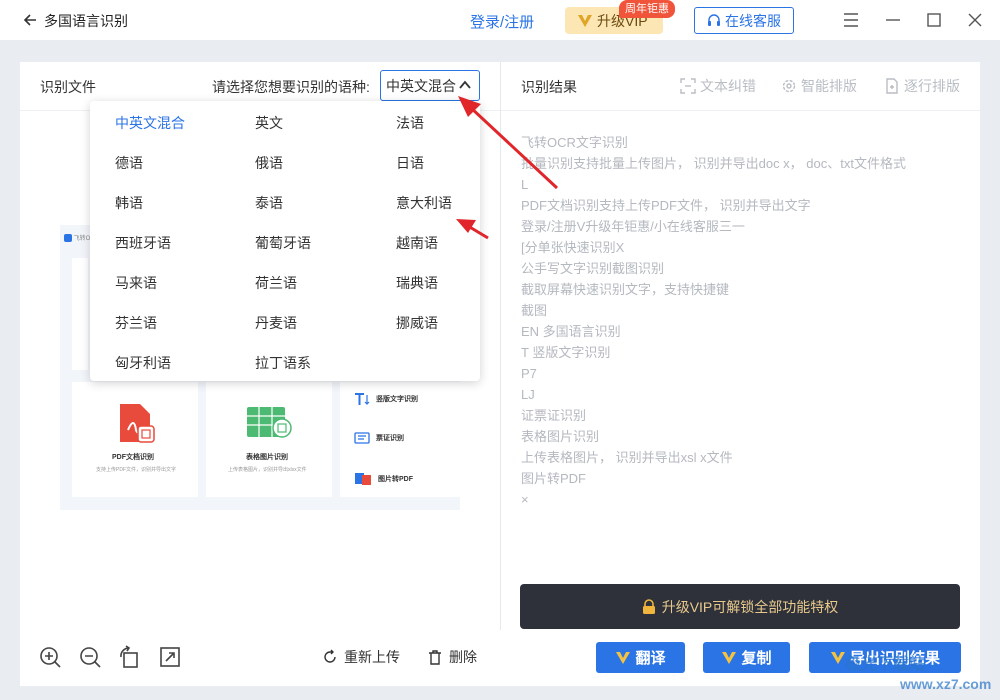 This screenshot has height=700, width=1000. Describe the element at coordinates (362, 399) in the screenshot. I see `vertical-text-icon` at that location.